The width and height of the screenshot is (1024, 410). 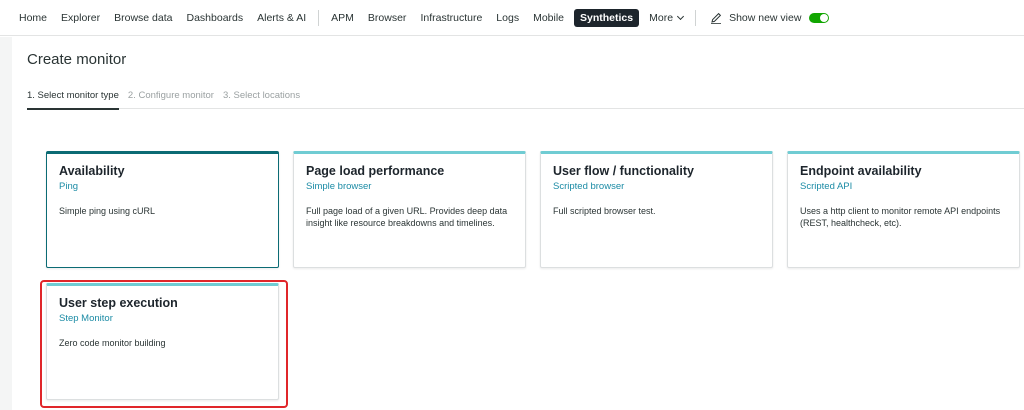 I want to click on step-select-locations: 3. Select locations, so click(x=261, y=99).